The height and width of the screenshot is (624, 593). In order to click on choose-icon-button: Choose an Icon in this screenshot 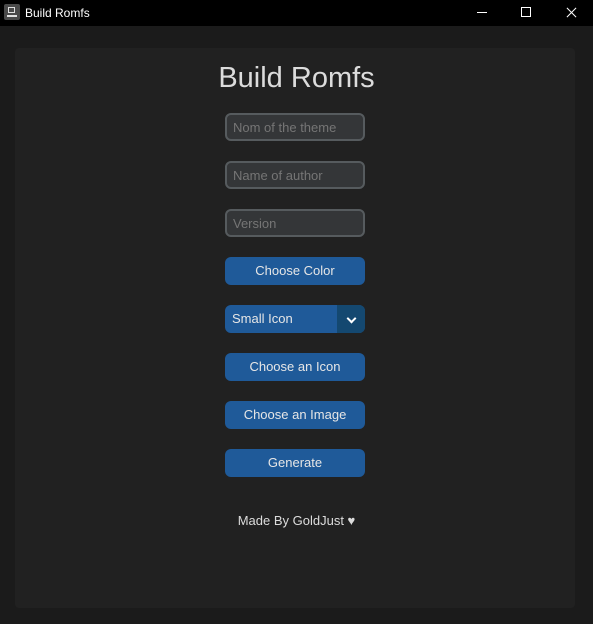, I will do `click(295, 367)`.